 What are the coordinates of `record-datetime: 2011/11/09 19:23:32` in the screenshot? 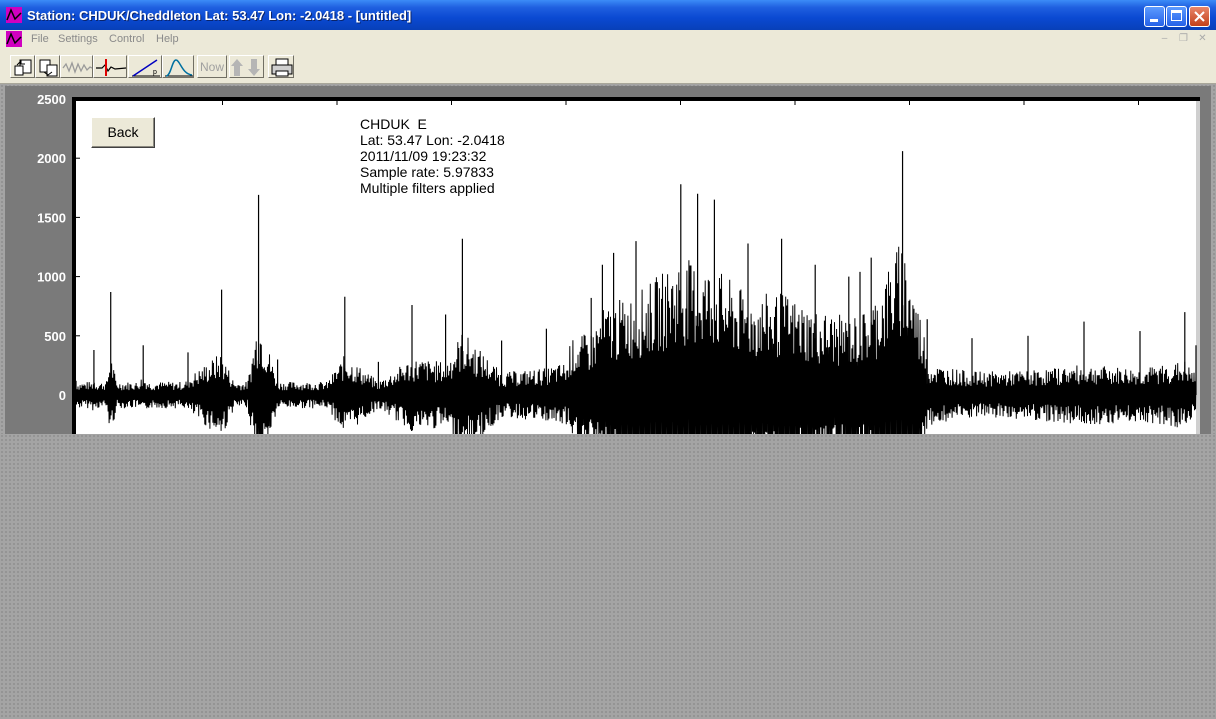 It's located at (423, 156).